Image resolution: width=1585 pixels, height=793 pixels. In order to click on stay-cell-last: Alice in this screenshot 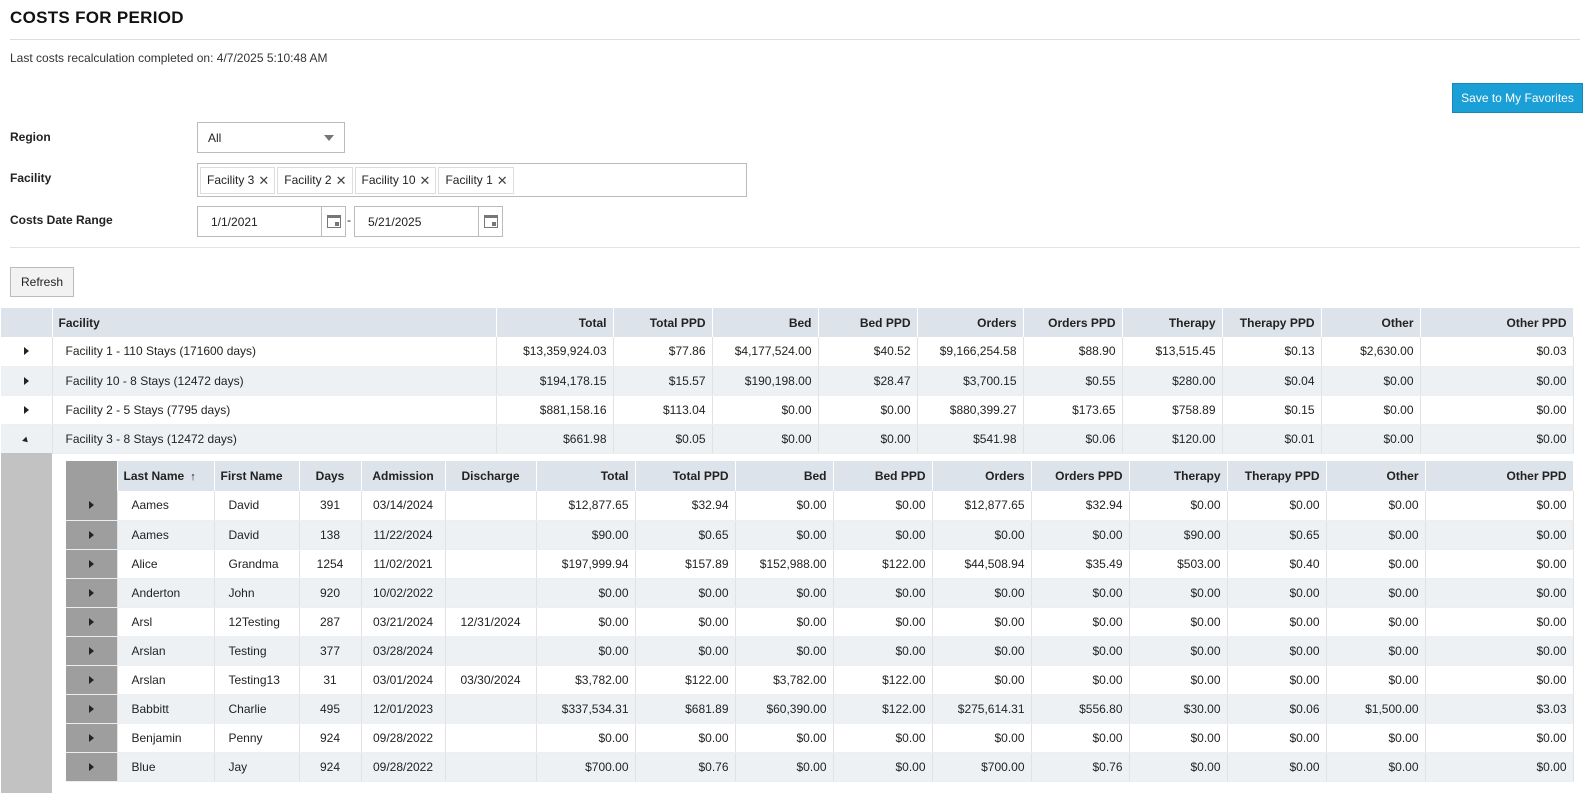, I will do `click(166, 564)`.